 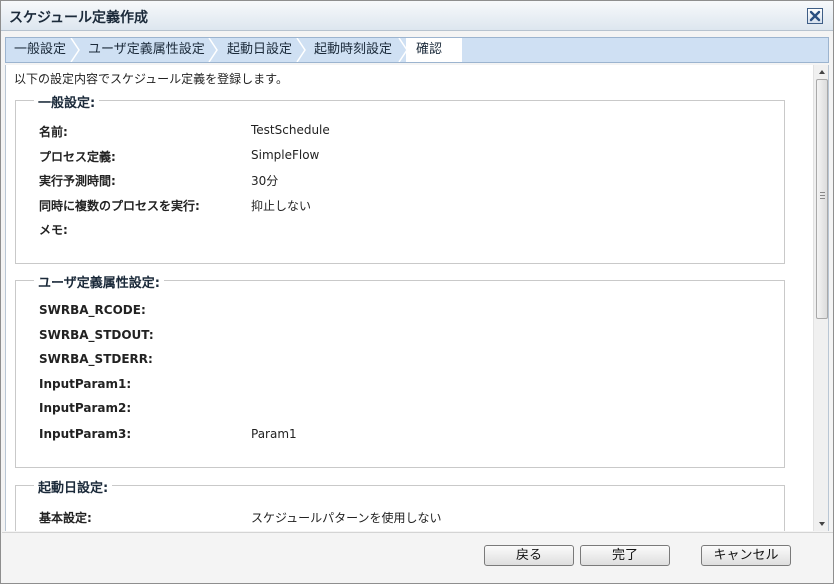 I want to click on arrow-up-icon, so click(x=821, y=72).